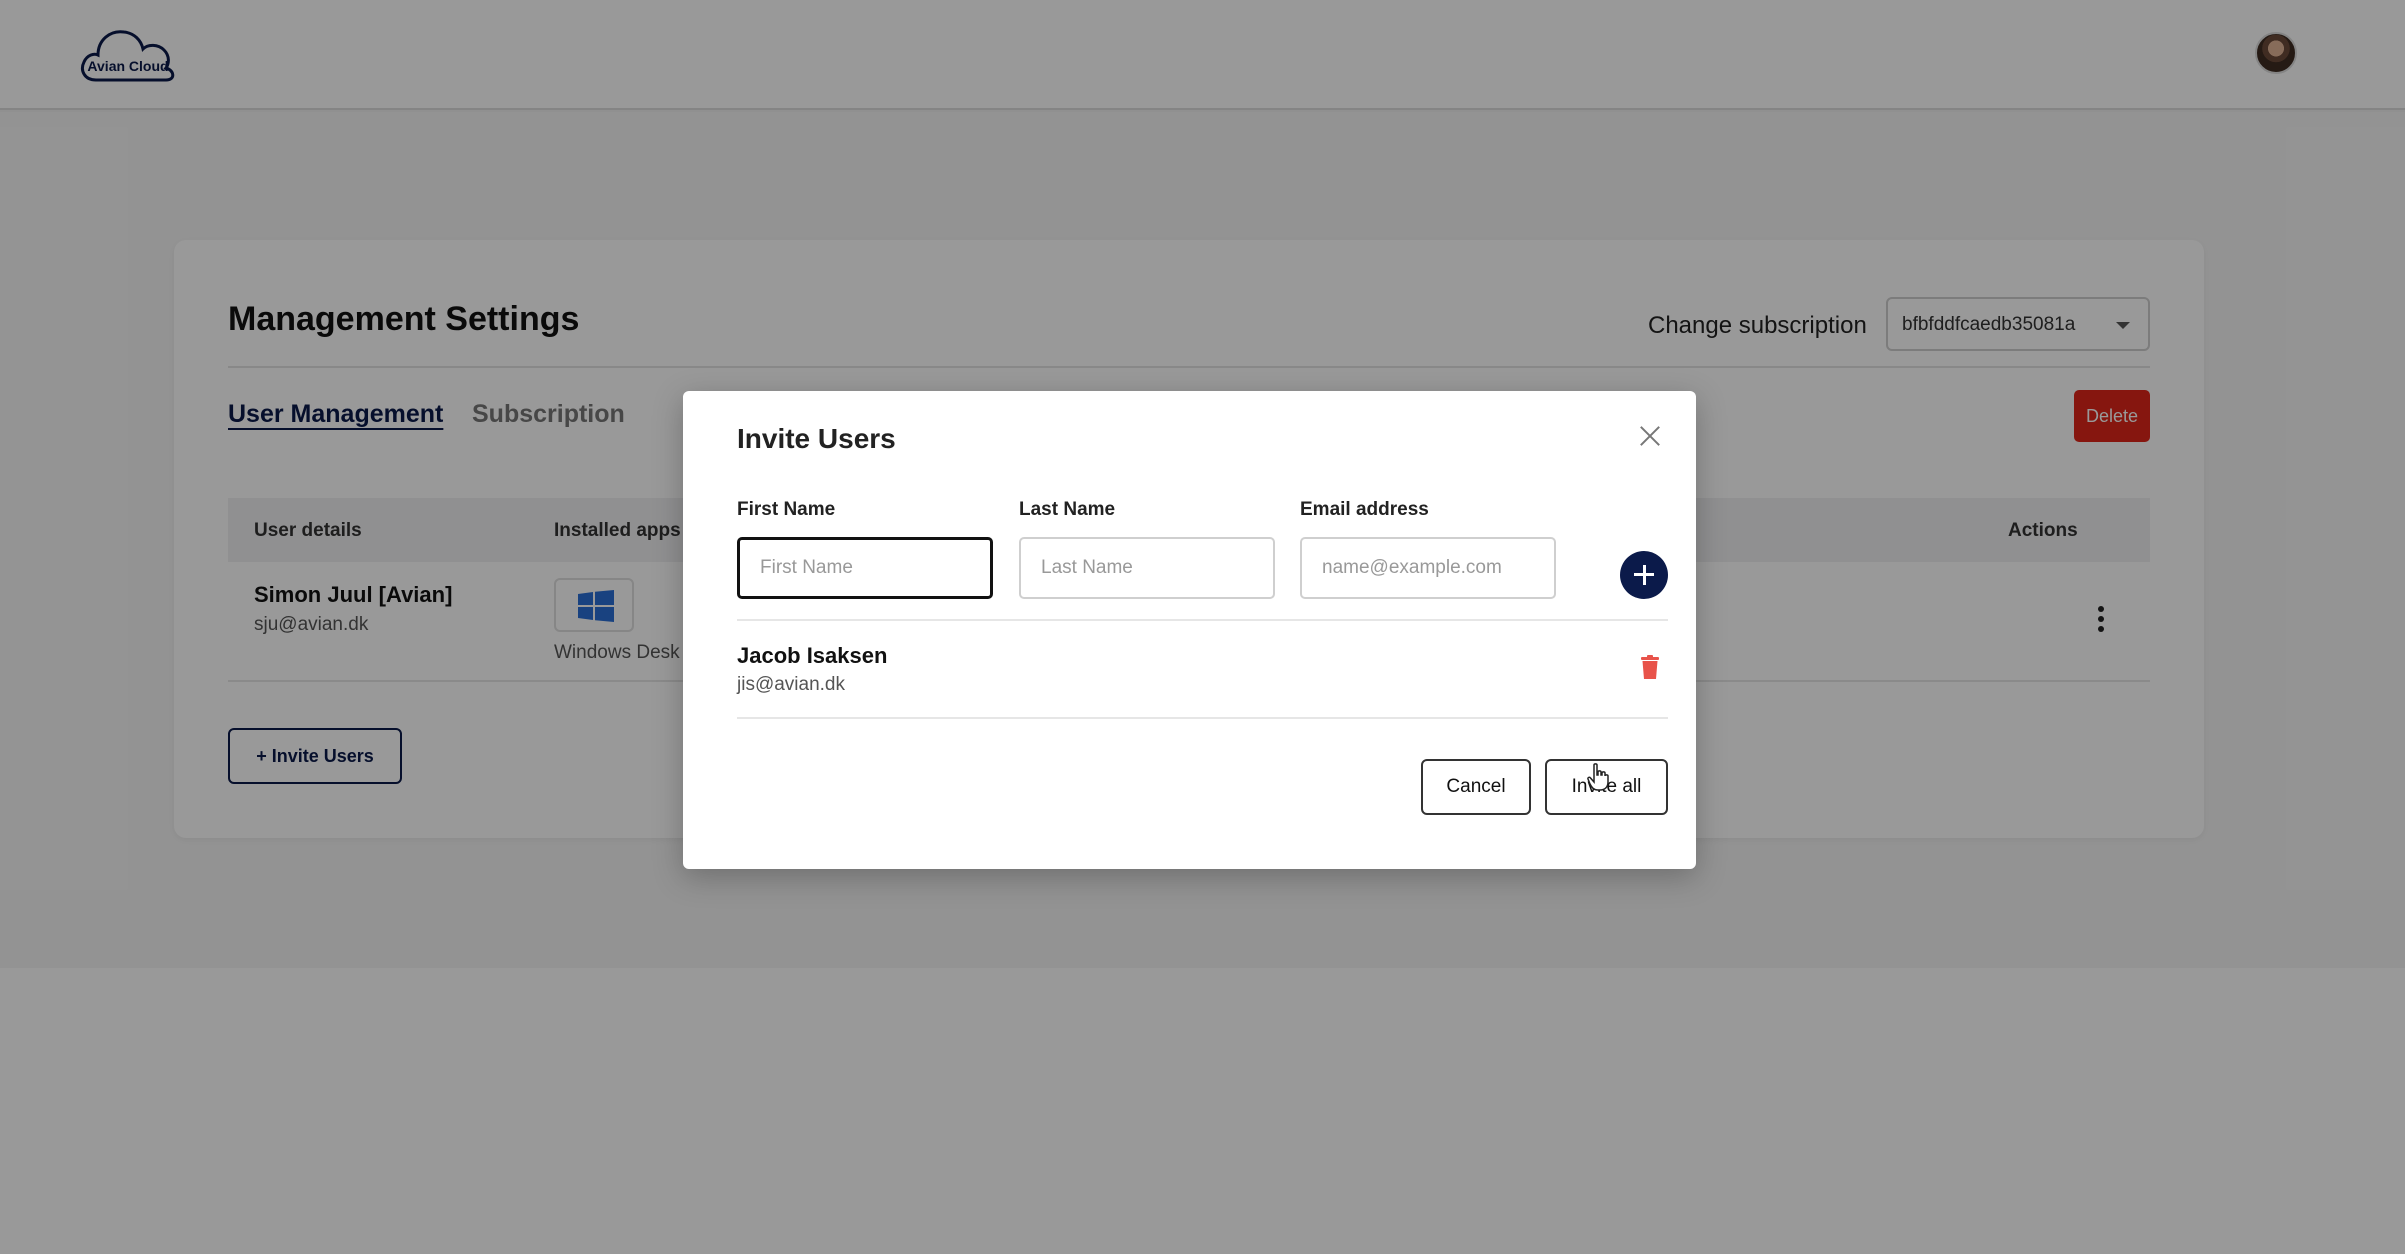 This screenshot has width=2405, height=1254. Describe the element at coordinates (812, 655) in the screenshot. I see `invitee-name: Jacob Isaksen` at that location.